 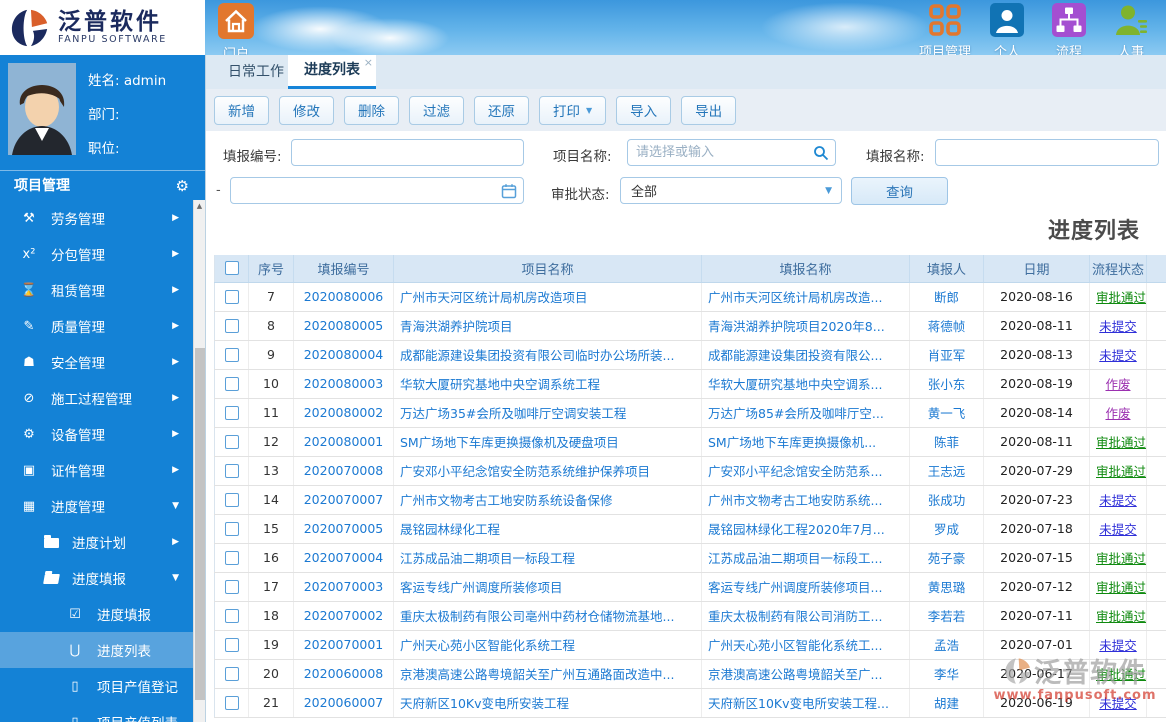 What do you see at coordinates (946, 587) in the screenshot?
I see `person-link: 黄思璐` at bounding box center [946, 587].